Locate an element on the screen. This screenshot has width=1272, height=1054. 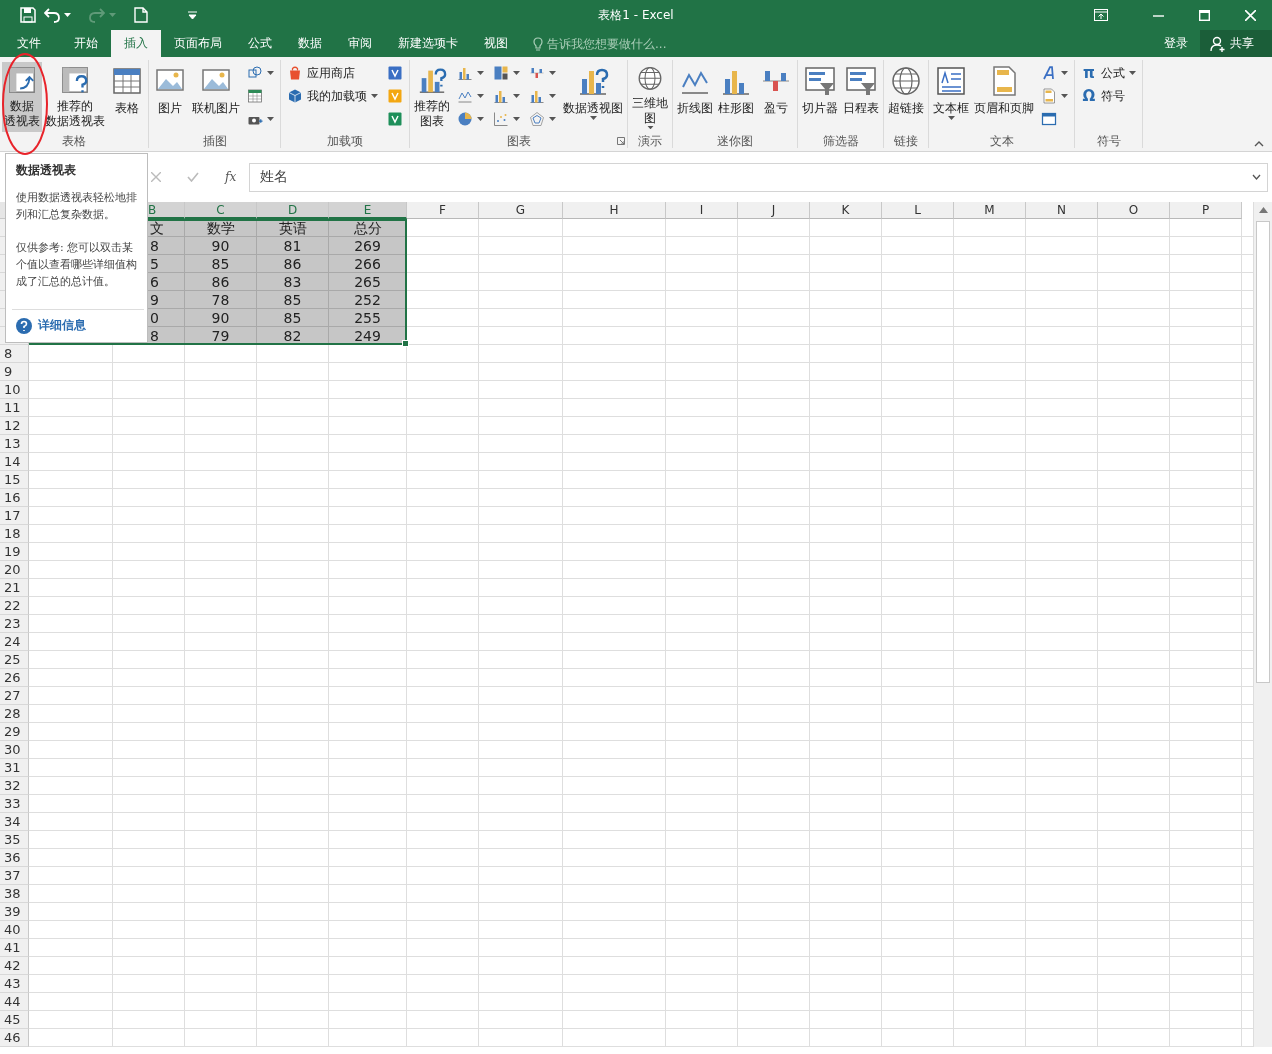
row-header: 45 is located at coordinates (14, 1020).